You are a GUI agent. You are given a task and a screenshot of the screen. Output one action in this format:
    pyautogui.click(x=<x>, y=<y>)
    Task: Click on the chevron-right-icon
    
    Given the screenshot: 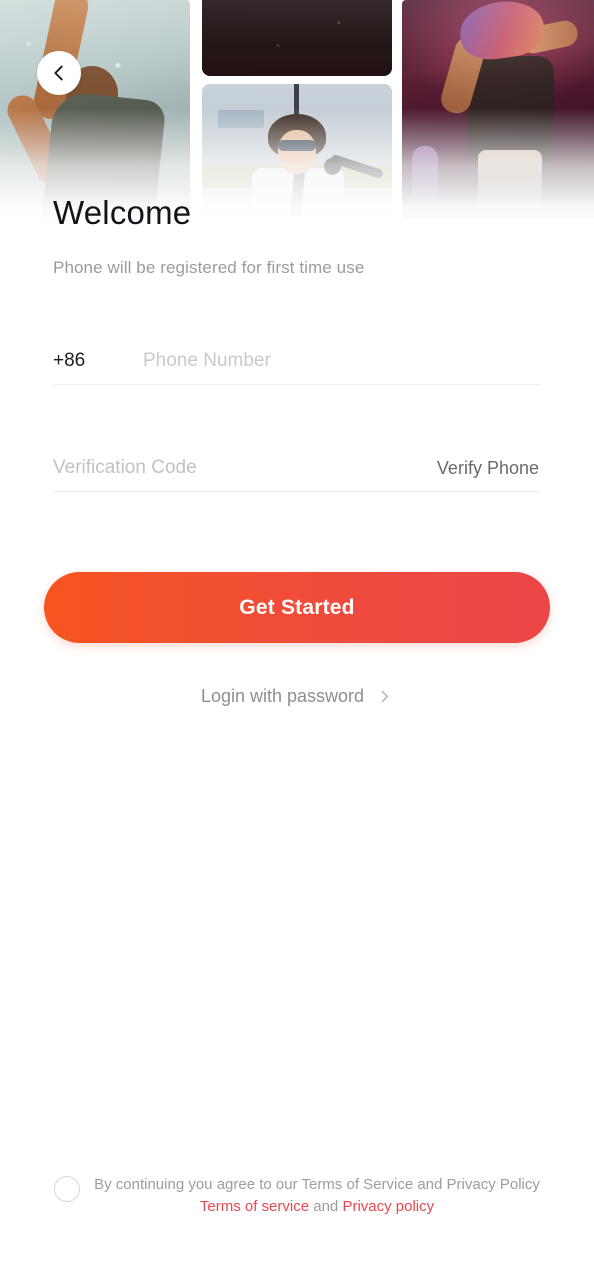 What is the action you would take?
    pyautogui.click(x=384, y=696)
    